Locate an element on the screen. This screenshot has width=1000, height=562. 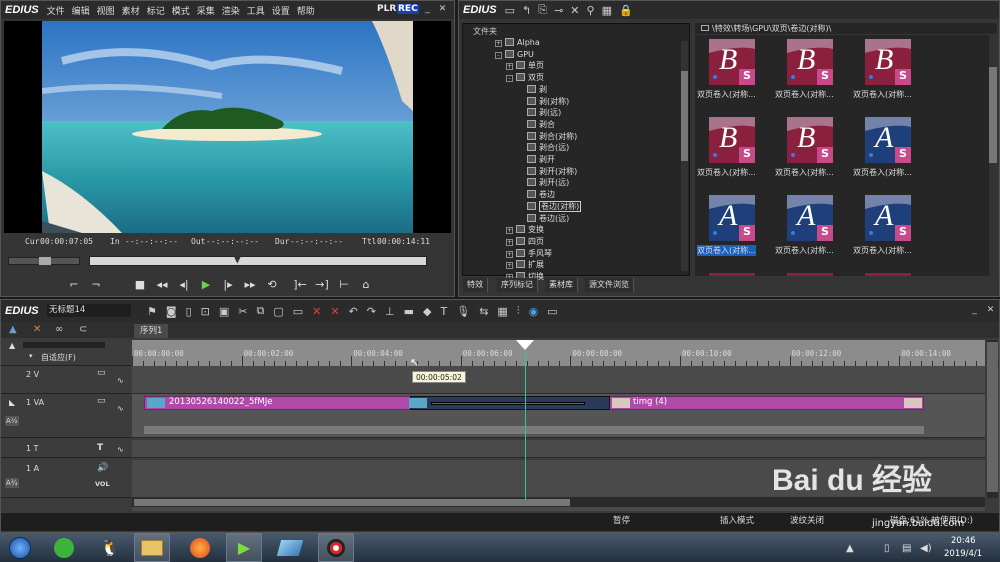
tree-item: 剥合(远) is located at coordinates (543, 148).